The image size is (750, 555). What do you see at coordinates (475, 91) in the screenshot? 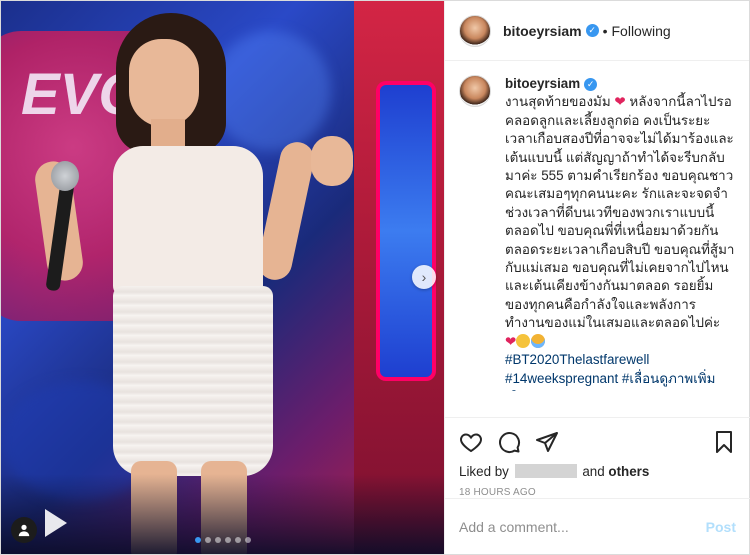
I see `caption-author-avatar` at bounding box center [475, 91].